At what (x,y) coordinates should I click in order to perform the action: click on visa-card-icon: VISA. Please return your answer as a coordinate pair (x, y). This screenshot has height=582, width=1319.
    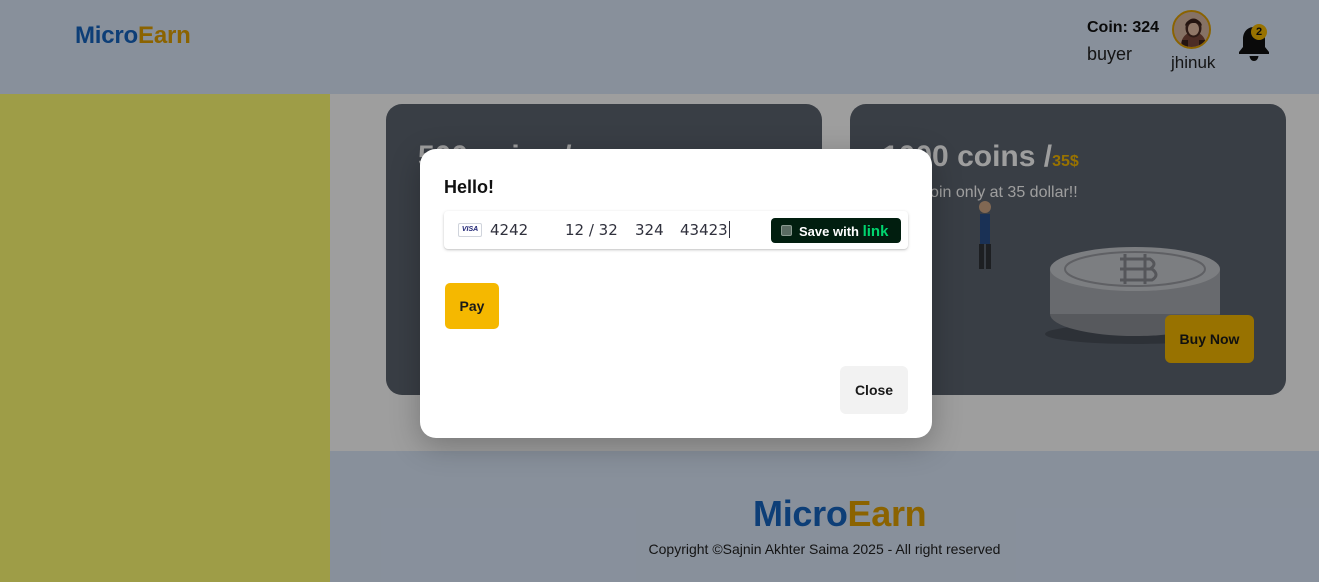
    Looking at the image, I should click on (470, 230).